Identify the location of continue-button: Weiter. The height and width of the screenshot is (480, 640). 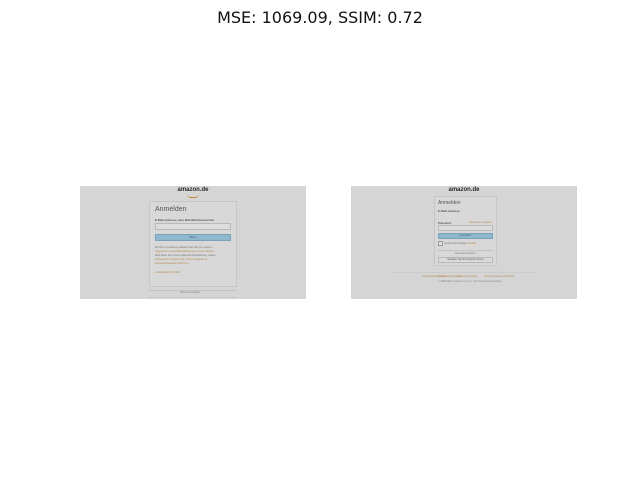
(193, 237).